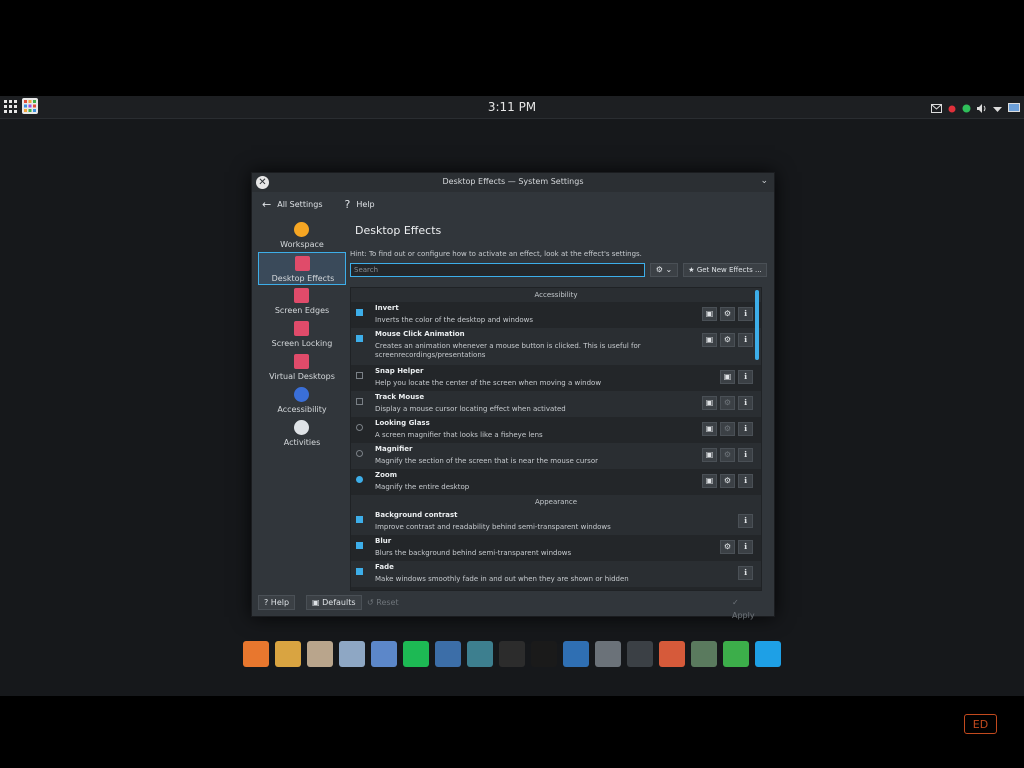  What do you see at coordinates (952, 107) in the screenshot?
I see `record-icon` at bounding box center [952, 107].